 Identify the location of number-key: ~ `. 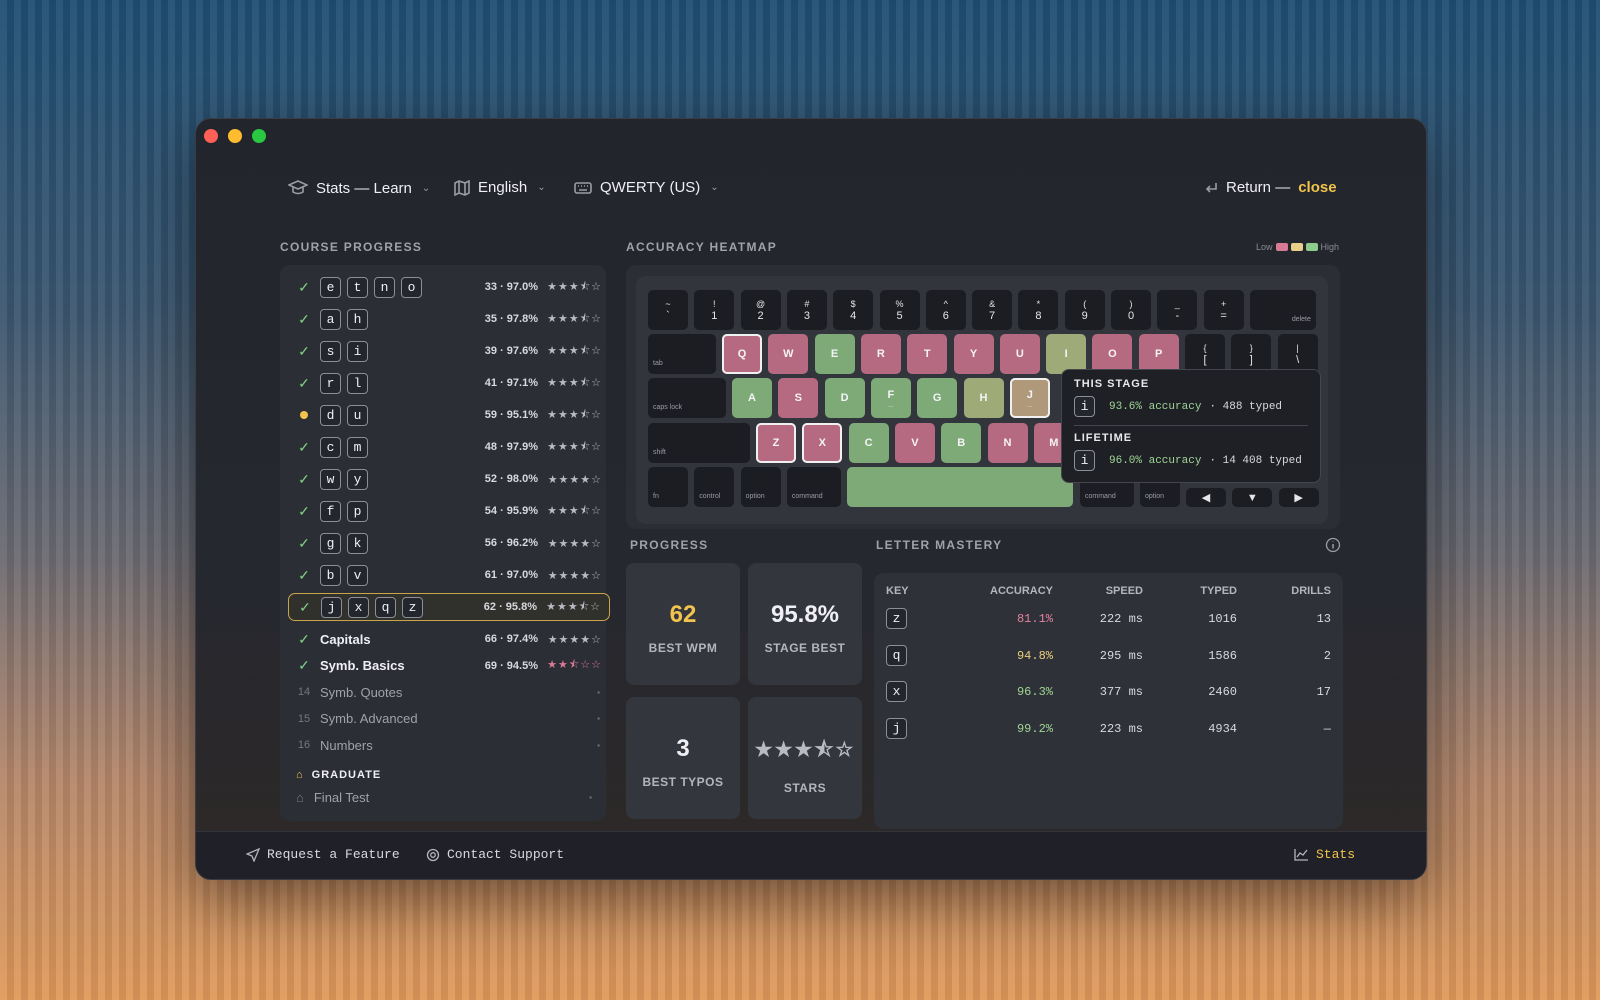
(668, 310).